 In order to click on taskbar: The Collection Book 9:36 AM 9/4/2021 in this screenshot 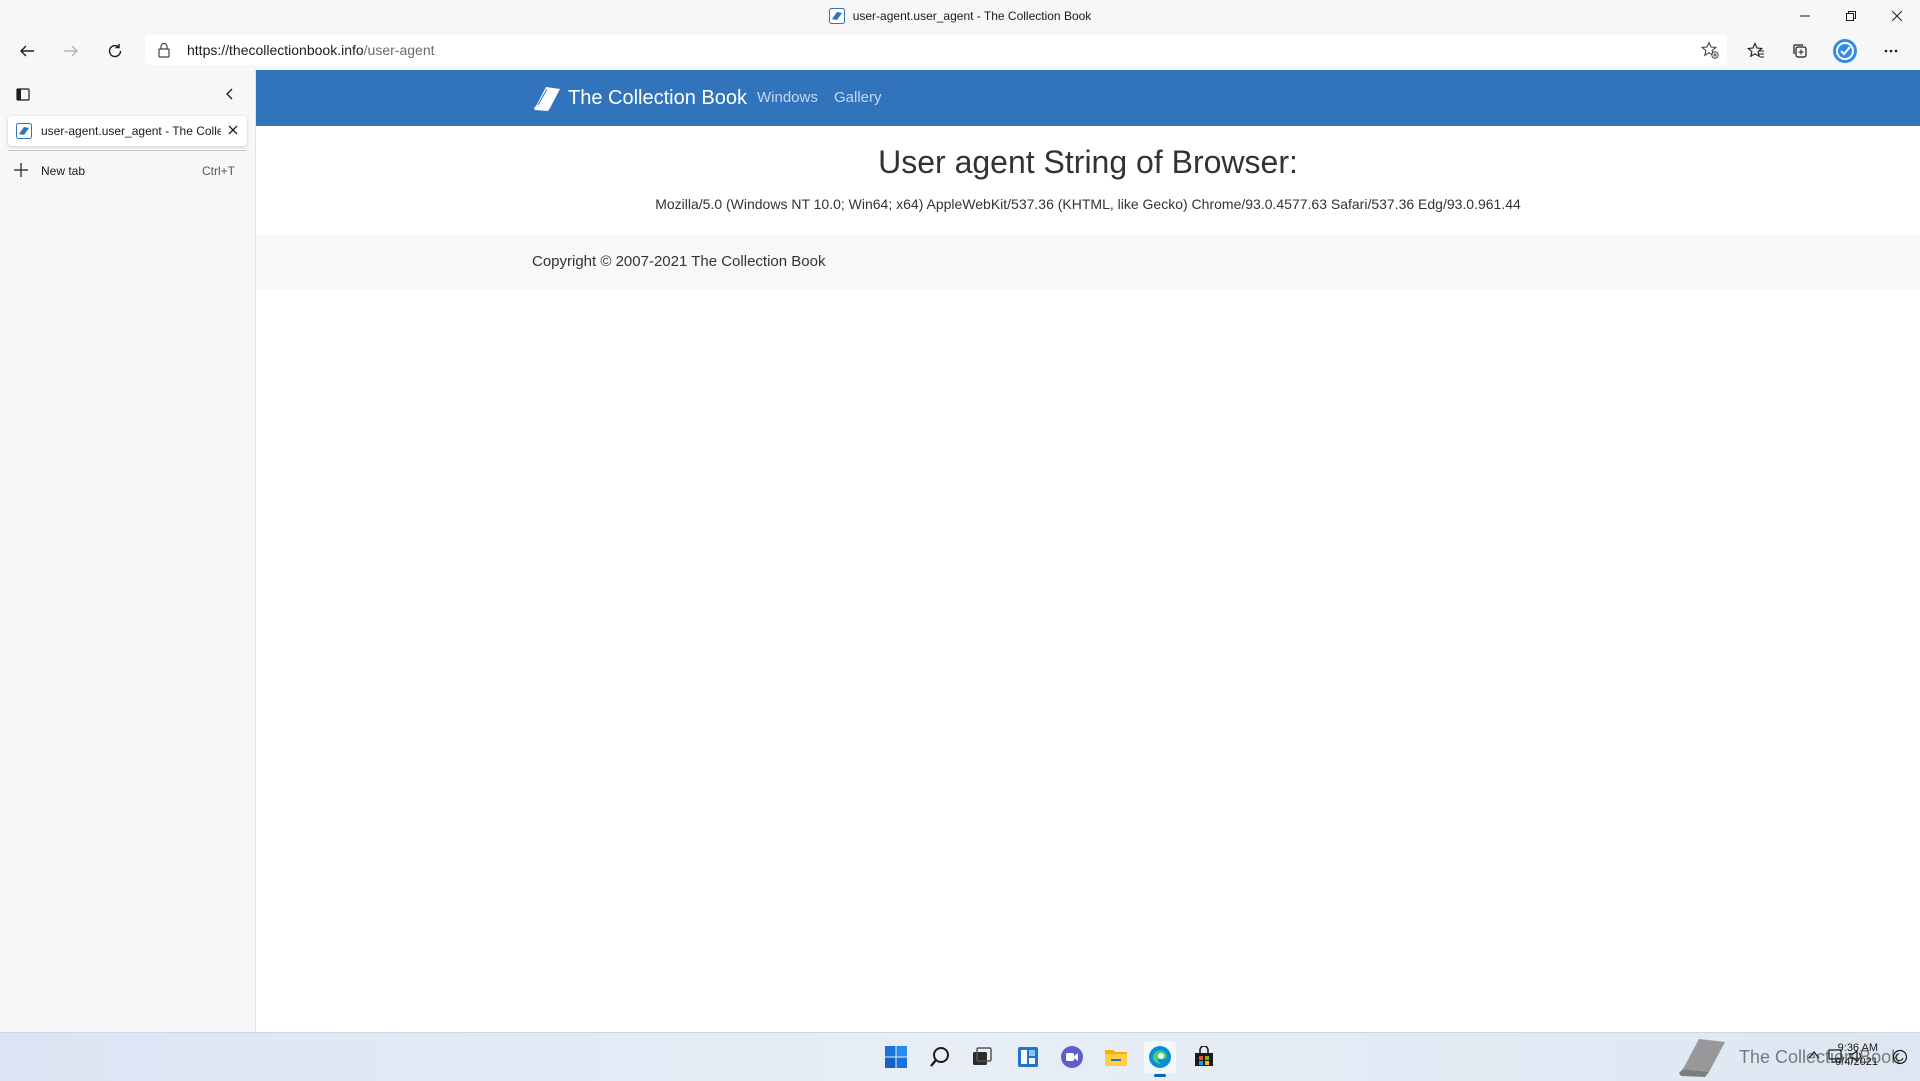, I will do `click(960, 1056)`.